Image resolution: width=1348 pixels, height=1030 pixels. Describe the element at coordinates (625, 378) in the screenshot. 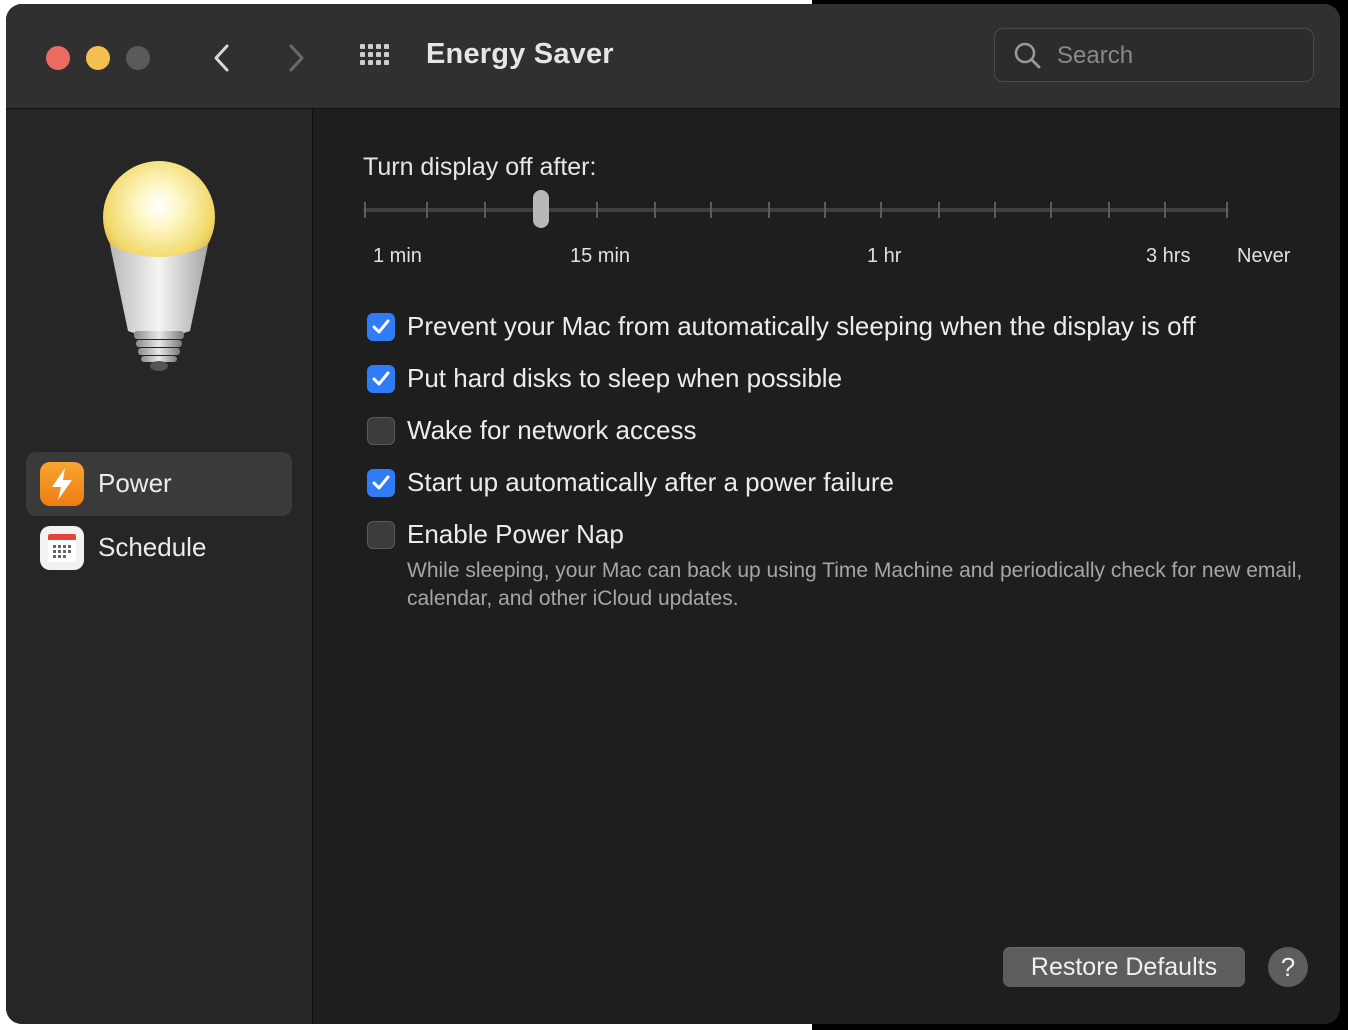

I see `checkbox-label: Put hard disks to sleep when possible` at that location.